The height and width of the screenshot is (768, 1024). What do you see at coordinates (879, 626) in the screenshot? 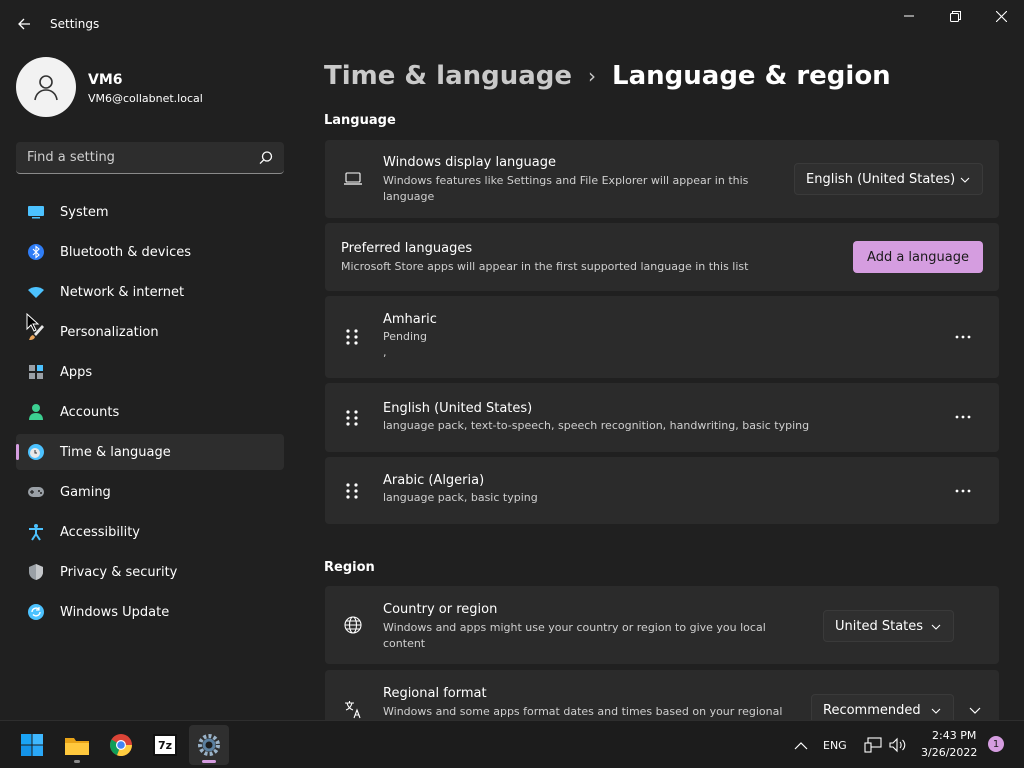
I see `dropdown-value: United States` at bounding box center [879, 626].